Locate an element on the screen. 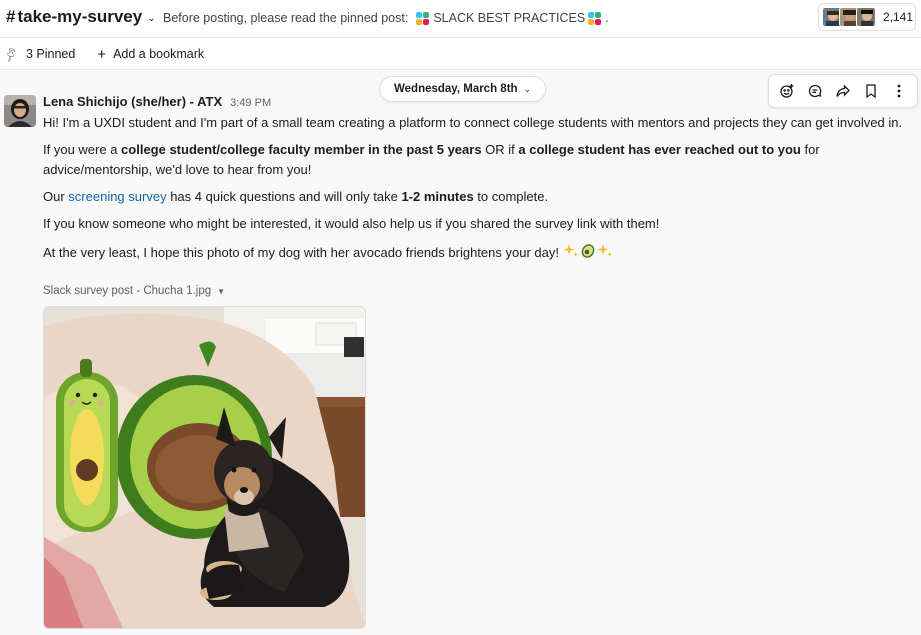 The image size is (921, 635). share-icon is located at coordinates (843, 90).